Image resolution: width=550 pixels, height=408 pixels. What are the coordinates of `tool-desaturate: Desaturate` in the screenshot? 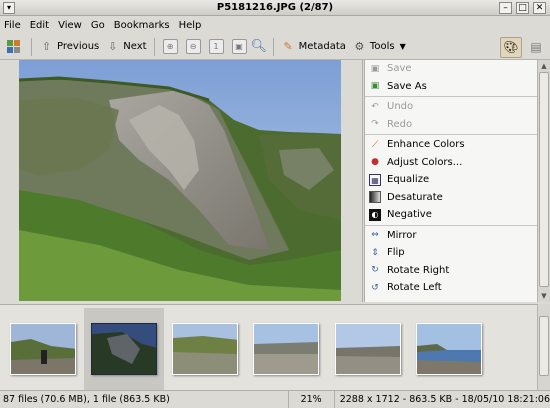 It's located at (451, 198).